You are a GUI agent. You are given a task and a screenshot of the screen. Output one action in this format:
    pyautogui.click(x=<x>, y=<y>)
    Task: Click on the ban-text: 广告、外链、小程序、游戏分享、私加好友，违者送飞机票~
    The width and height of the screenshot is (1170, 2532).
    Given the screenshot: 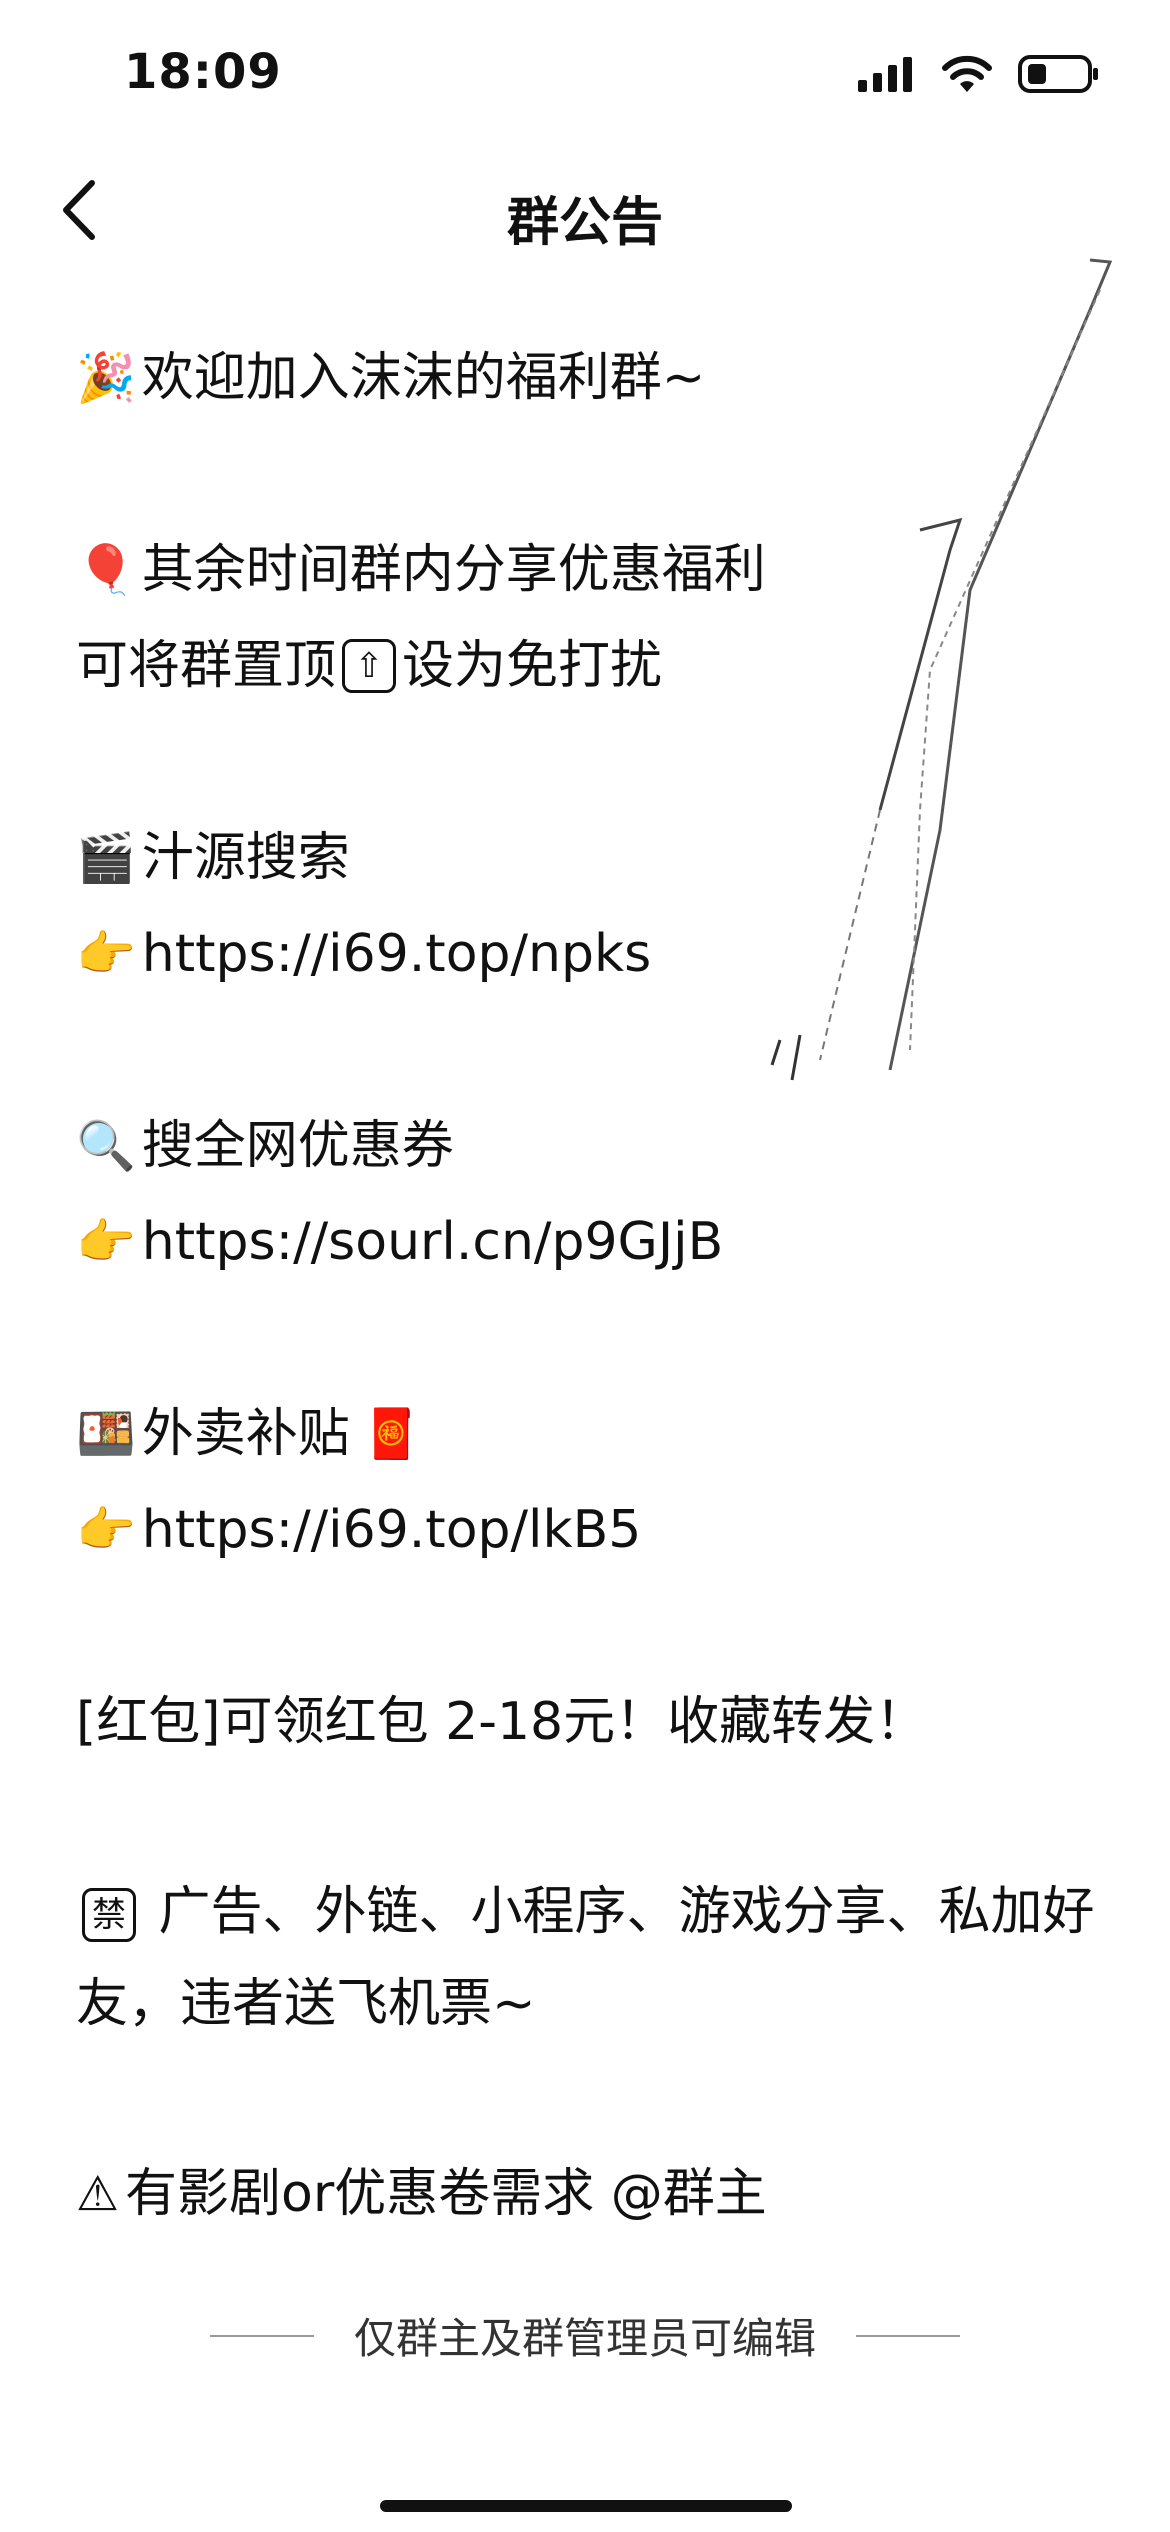 What is the action you would take?
    pyautogui.click(x=585, y=1958)
    